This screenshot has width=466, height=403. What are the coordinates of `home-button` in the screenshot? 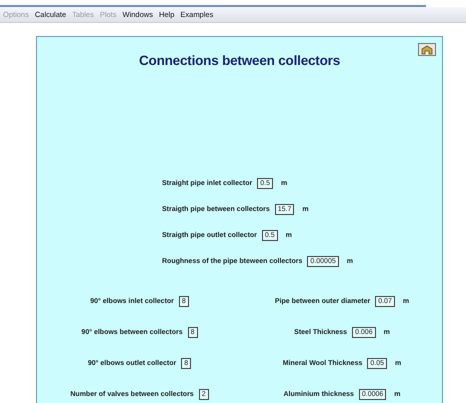 It's located at (427, 49).